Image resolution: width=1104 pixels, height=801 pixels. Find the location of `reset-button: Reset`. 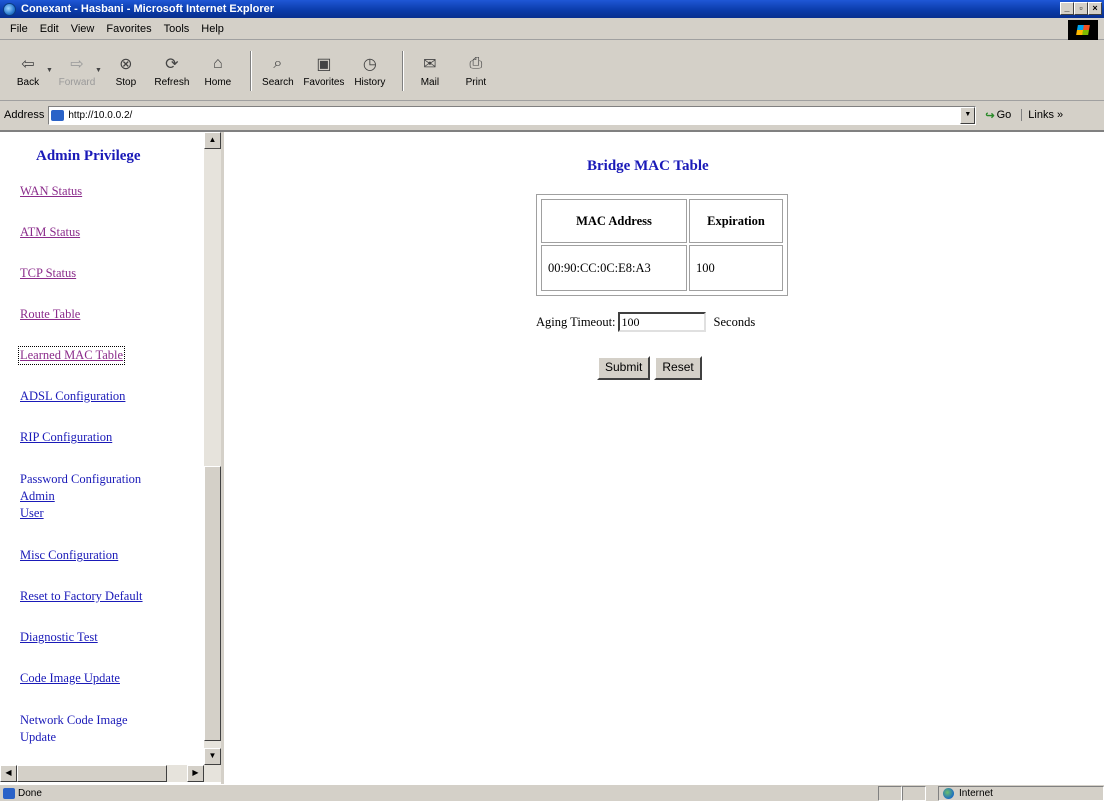

reset-button: Reset is located at coordinates (678, 368).